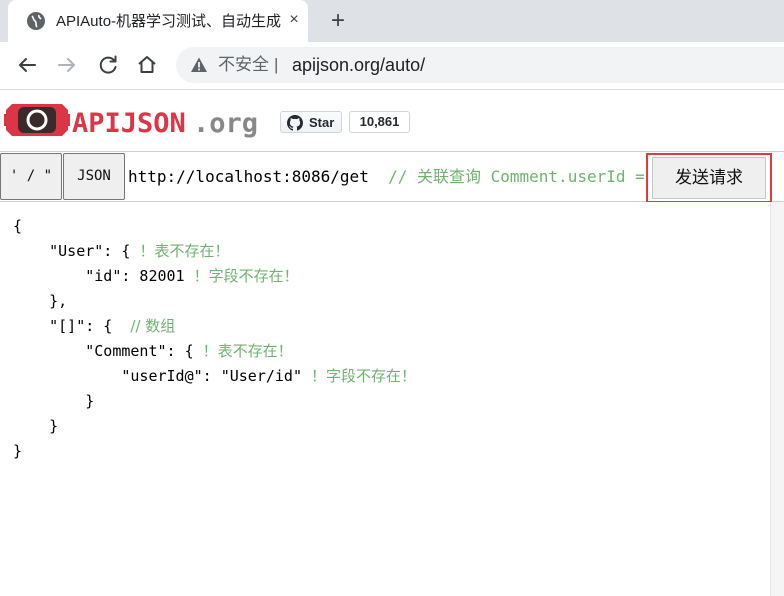  Describe the element at coordinates (392, 21) in the screenshot. I see `tab-strip: APIAuto-机器学习测试、自动生成 × +` at that location.